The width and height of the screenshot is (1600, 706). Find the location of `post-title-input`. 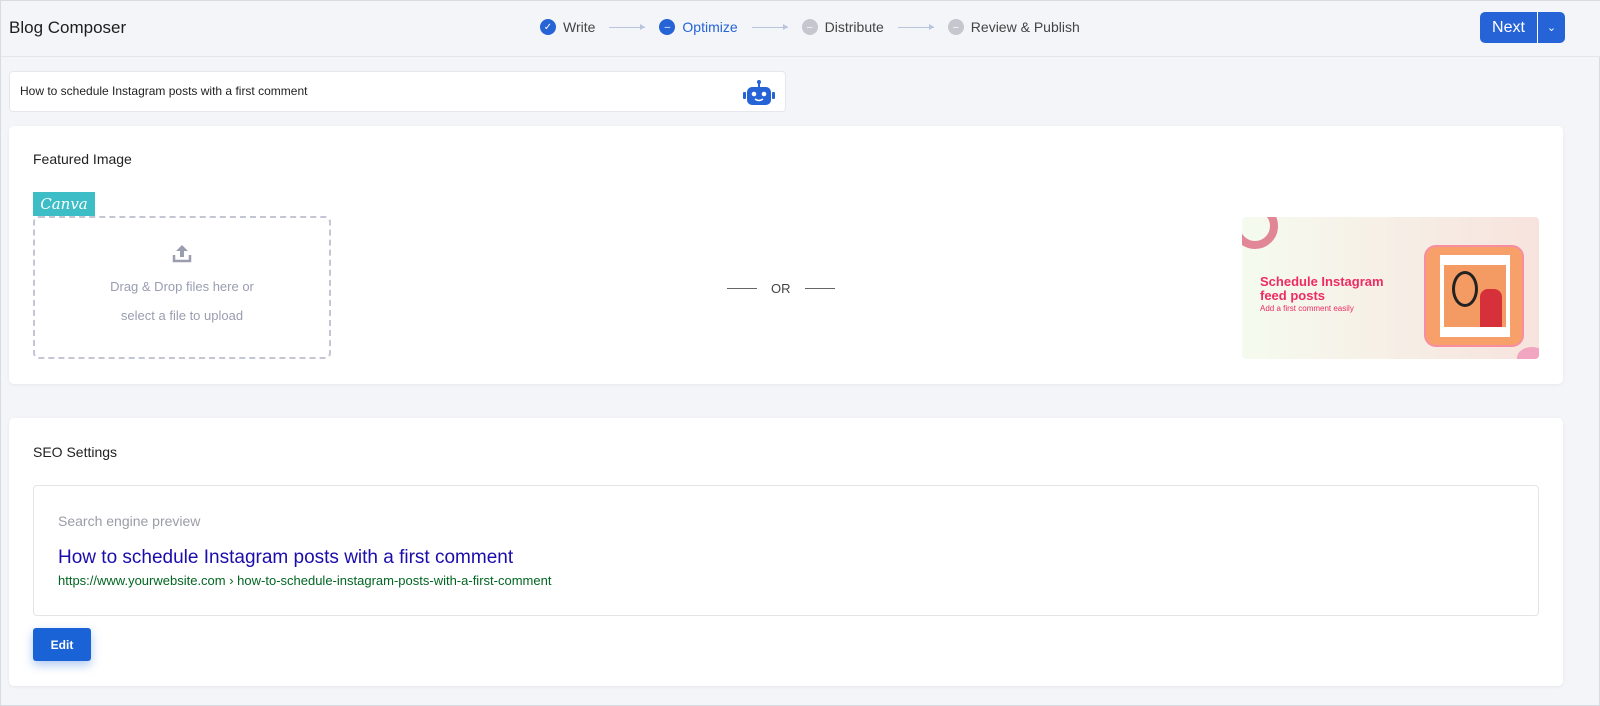

post-title-input is located at coordinates (370, 91).